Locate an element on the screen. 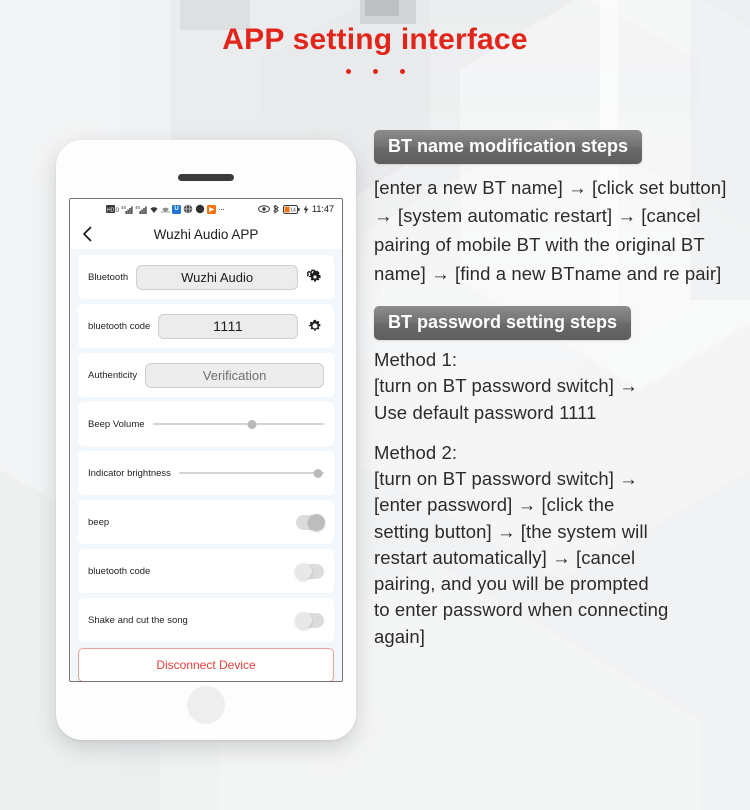  chevron-left-icon is located at coordinates (86, 234).